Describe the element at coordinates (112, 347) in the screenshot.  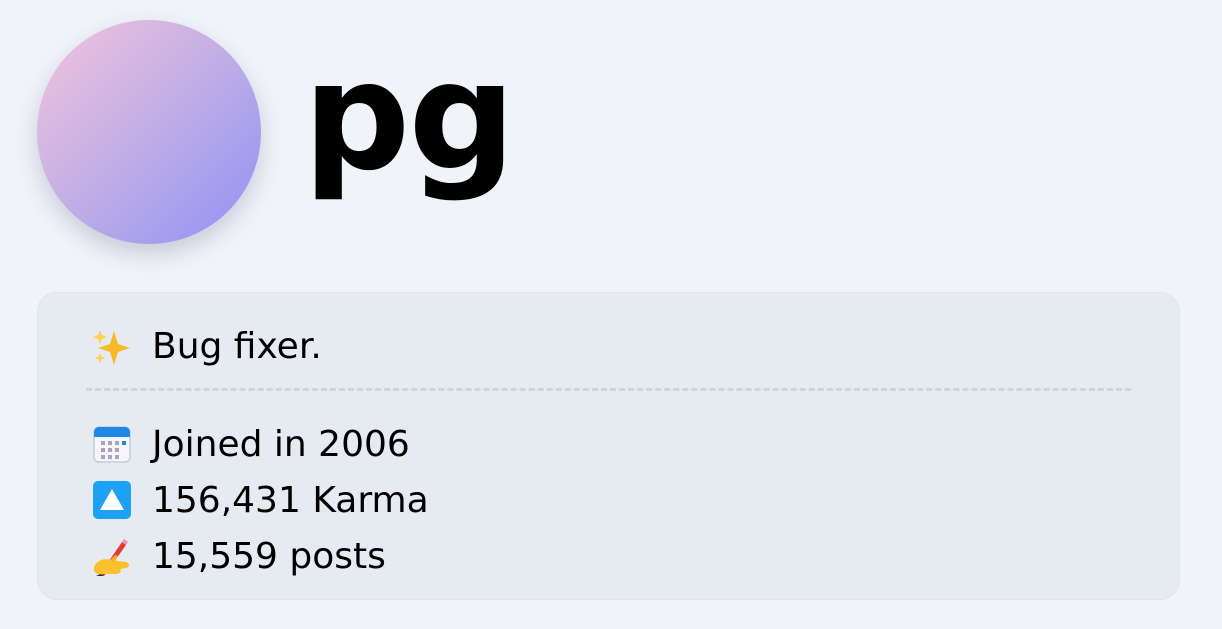
I see `sparkles-icon` at that location.